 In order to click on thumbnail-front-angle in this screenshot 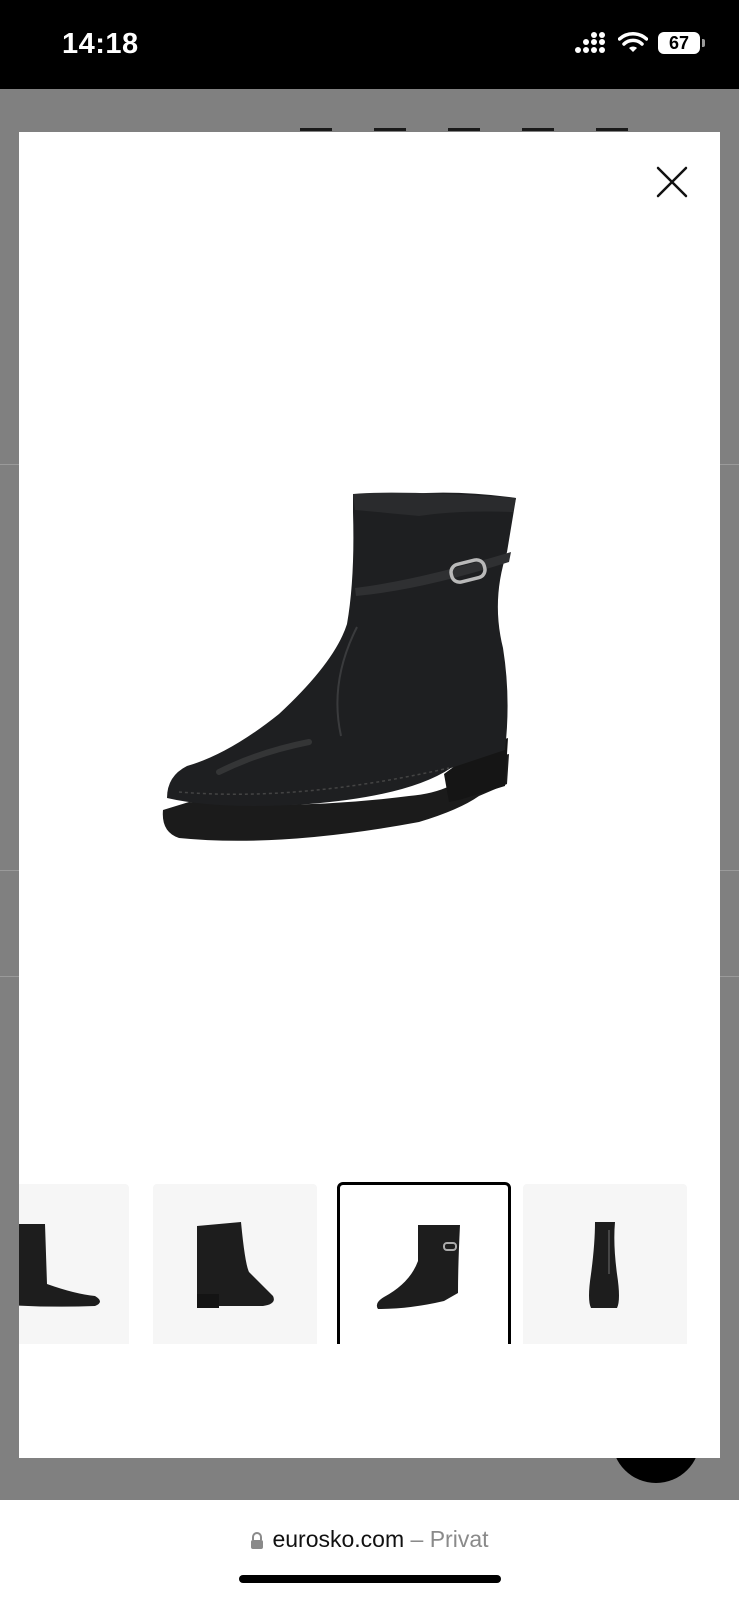, I will do `click(424, 1263)`.